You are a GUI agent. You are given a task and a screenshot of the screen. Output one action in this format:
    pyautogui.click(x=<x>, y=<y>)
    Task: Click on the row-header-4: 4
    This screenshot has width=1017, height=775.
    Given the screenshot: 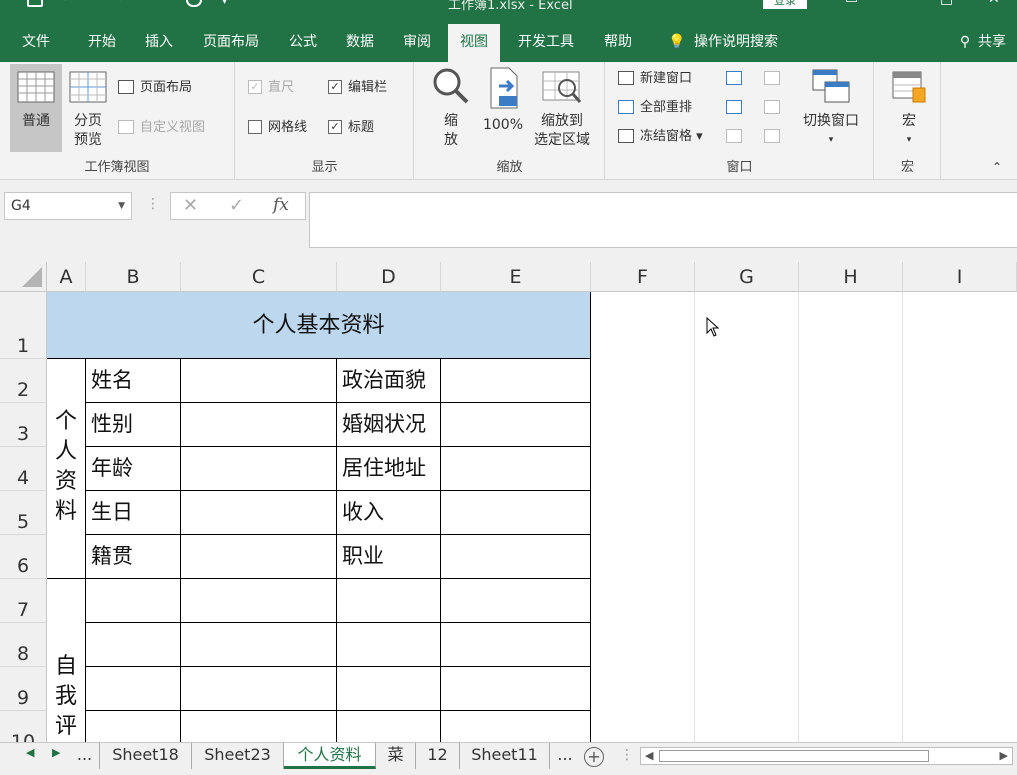 What is the action you would take?
    pyautogui.click(x=23, y=469)
    